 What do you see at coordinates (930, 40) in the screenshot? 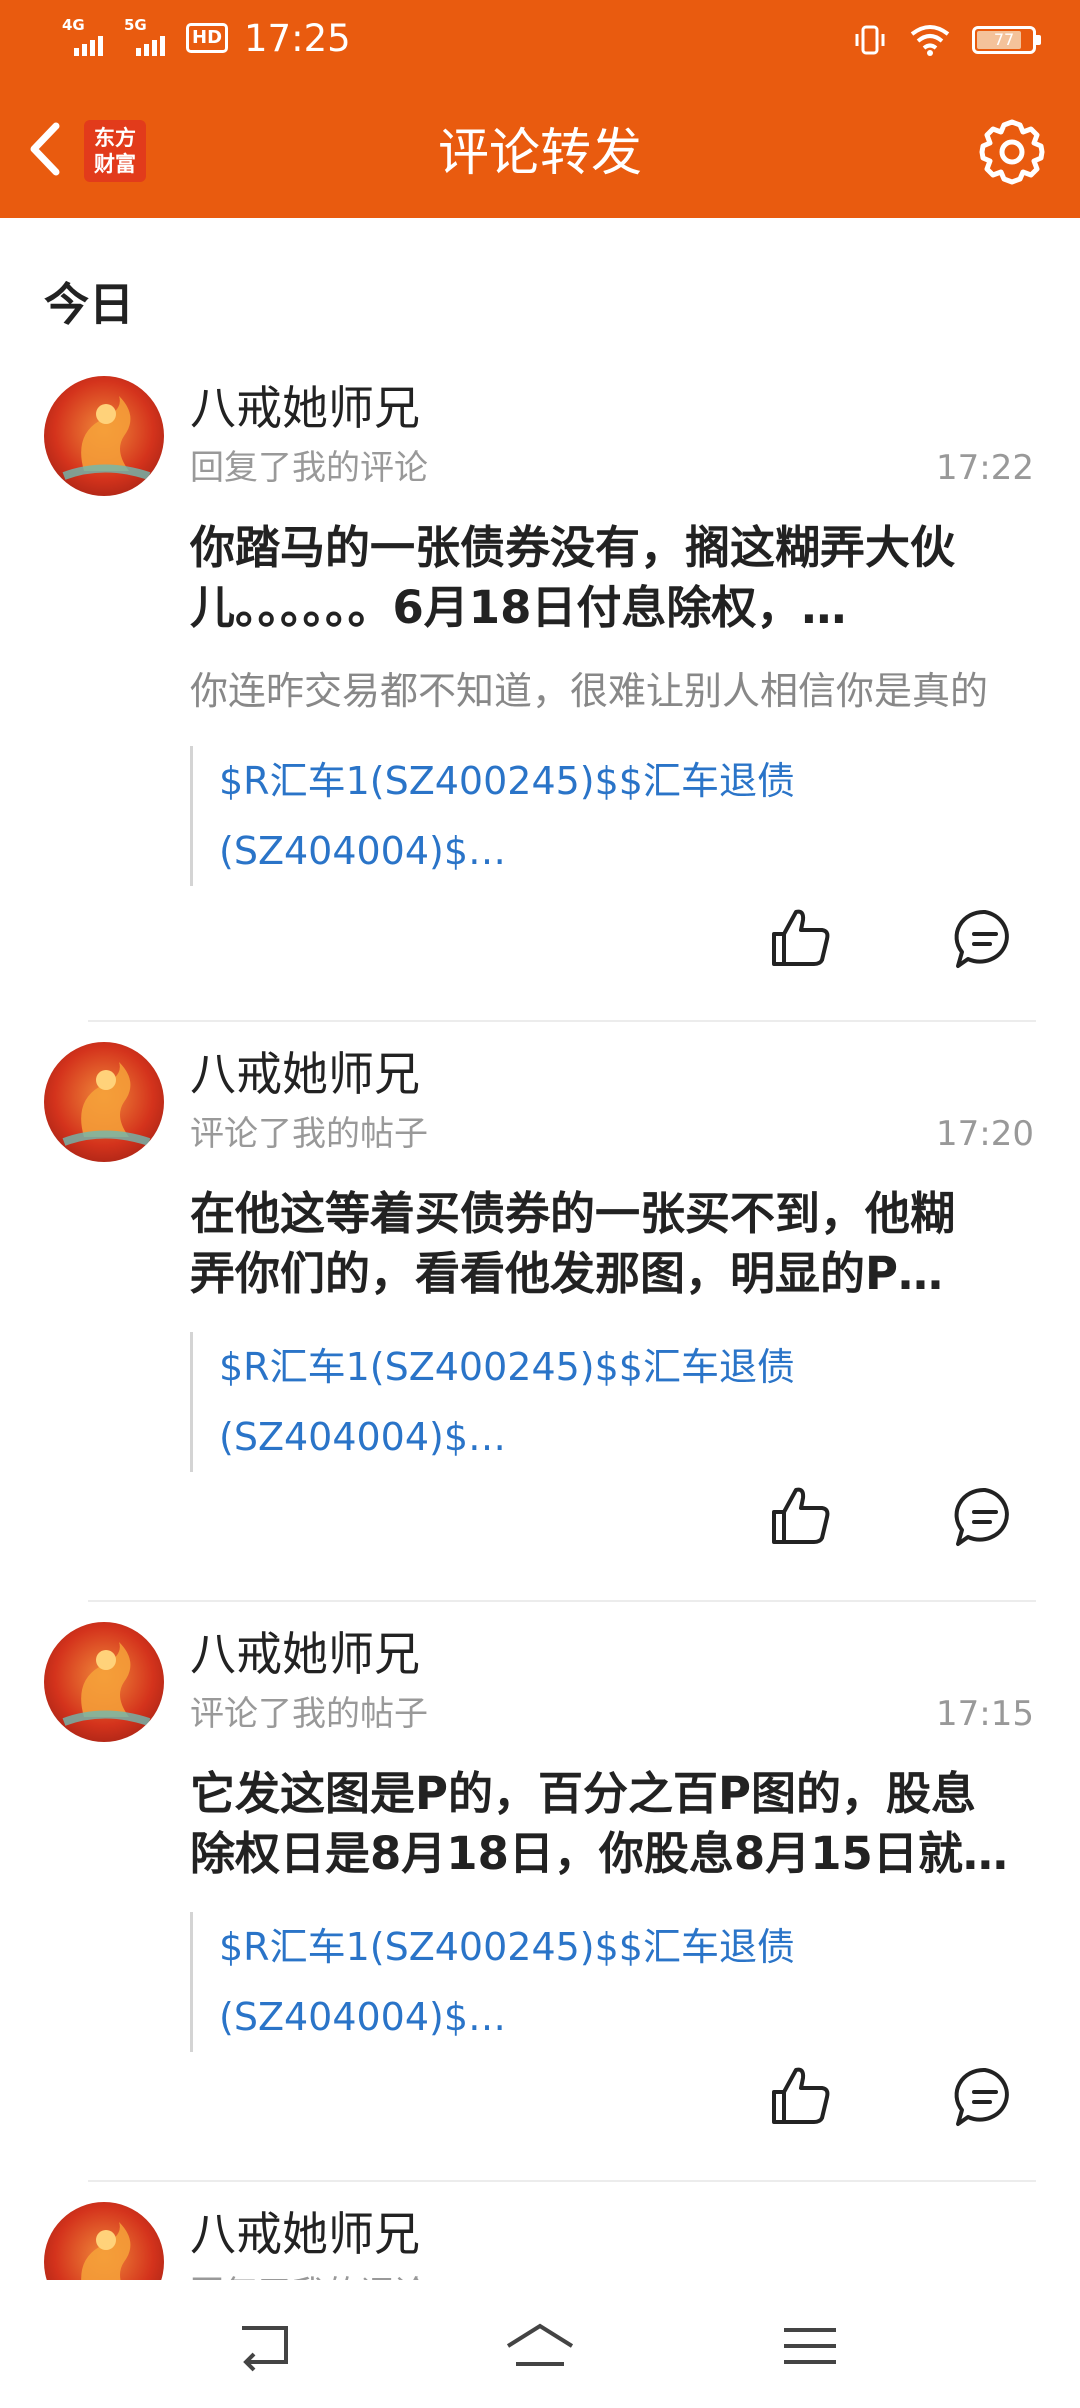
I see `wifi-icon` at bounding box center [930, 40].